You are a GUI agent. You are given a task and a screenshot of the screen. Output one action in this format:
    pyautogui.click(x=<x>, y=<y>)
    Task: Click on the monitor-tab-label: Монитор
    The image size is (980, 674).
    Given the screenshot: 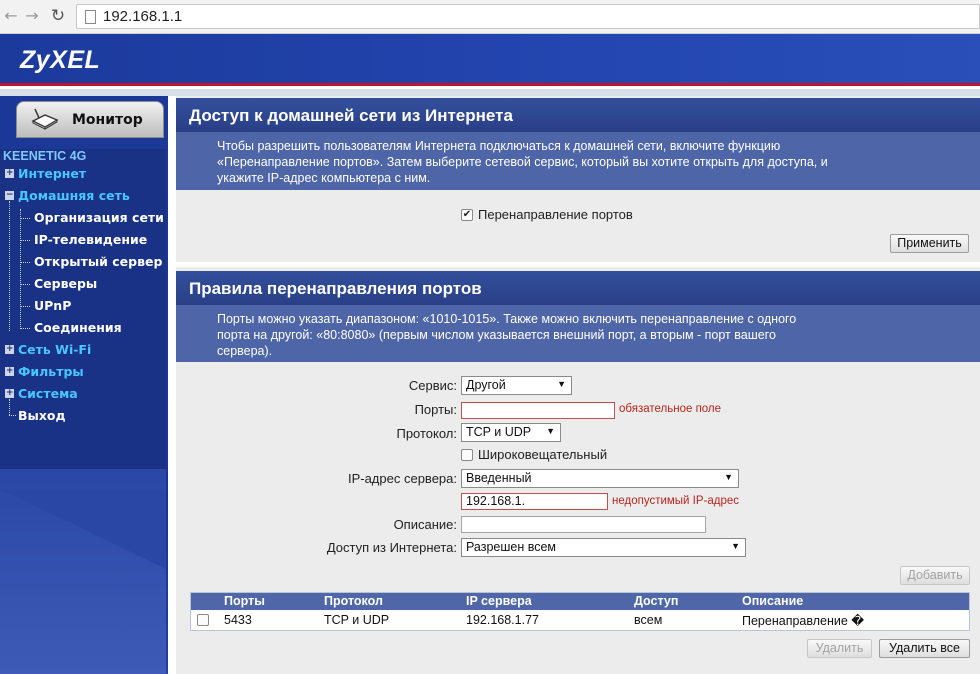 What is the action you would take?
    pyautogui.click(x=107, y=120)
    